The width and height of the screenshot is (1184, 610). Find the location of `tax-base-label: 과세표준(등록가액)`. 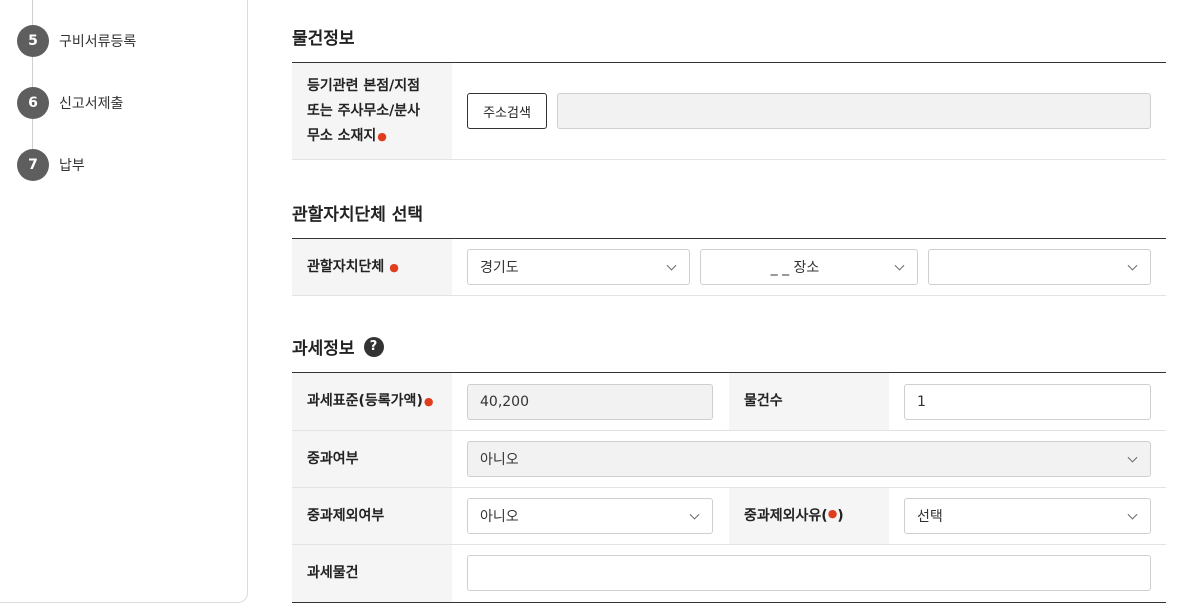

tax-base-label: 과세표준(등록가액) is located at coordinates (365, 401).